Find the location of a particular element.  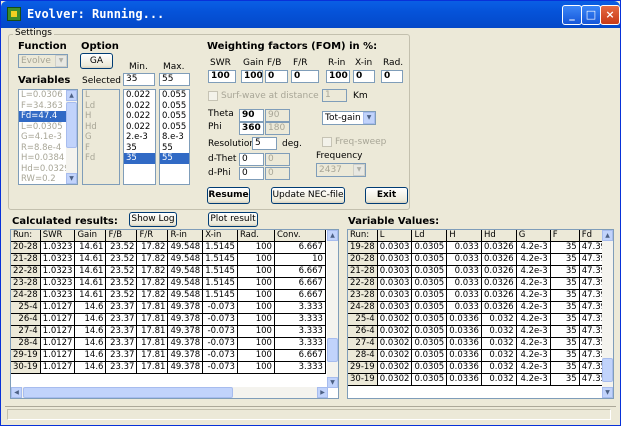

table-cell: 28-4 is located at coordinates (363, 356).